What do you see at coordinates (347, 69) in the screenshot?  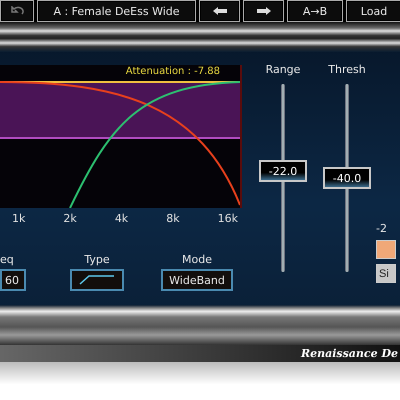 I see `slider-label: Thresh` at bounding box center [347, 69].